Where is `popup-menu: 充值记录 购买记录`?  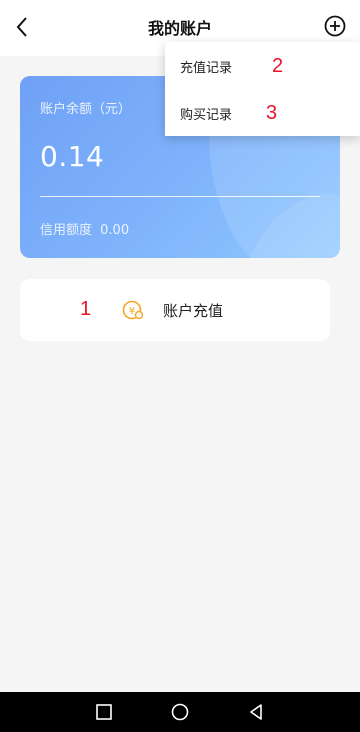 popup-menu: 充值记录 购买记录 is located at coordinates (262, 89).